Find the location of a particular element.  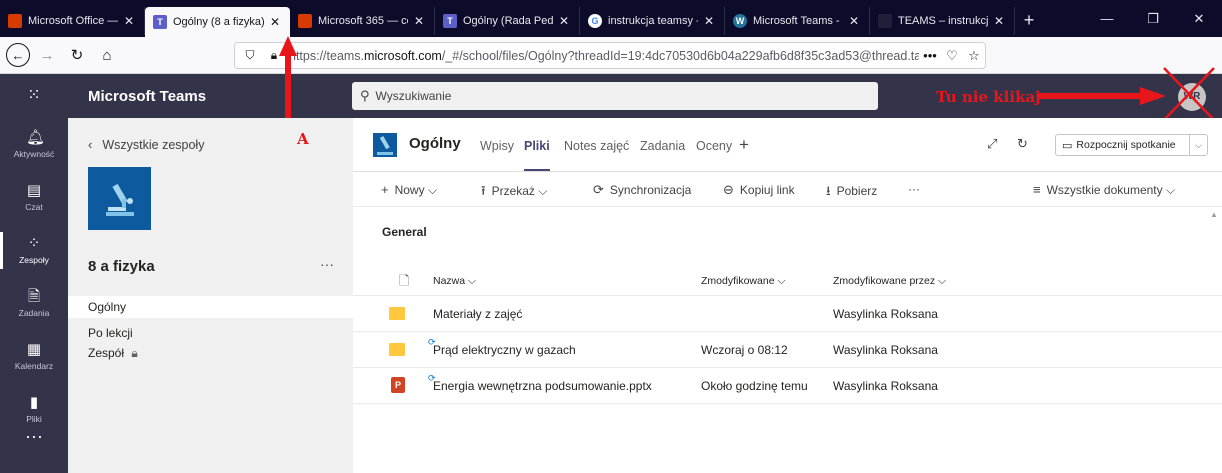

video-icon: ▭ is located at coordinates (1067, 145).